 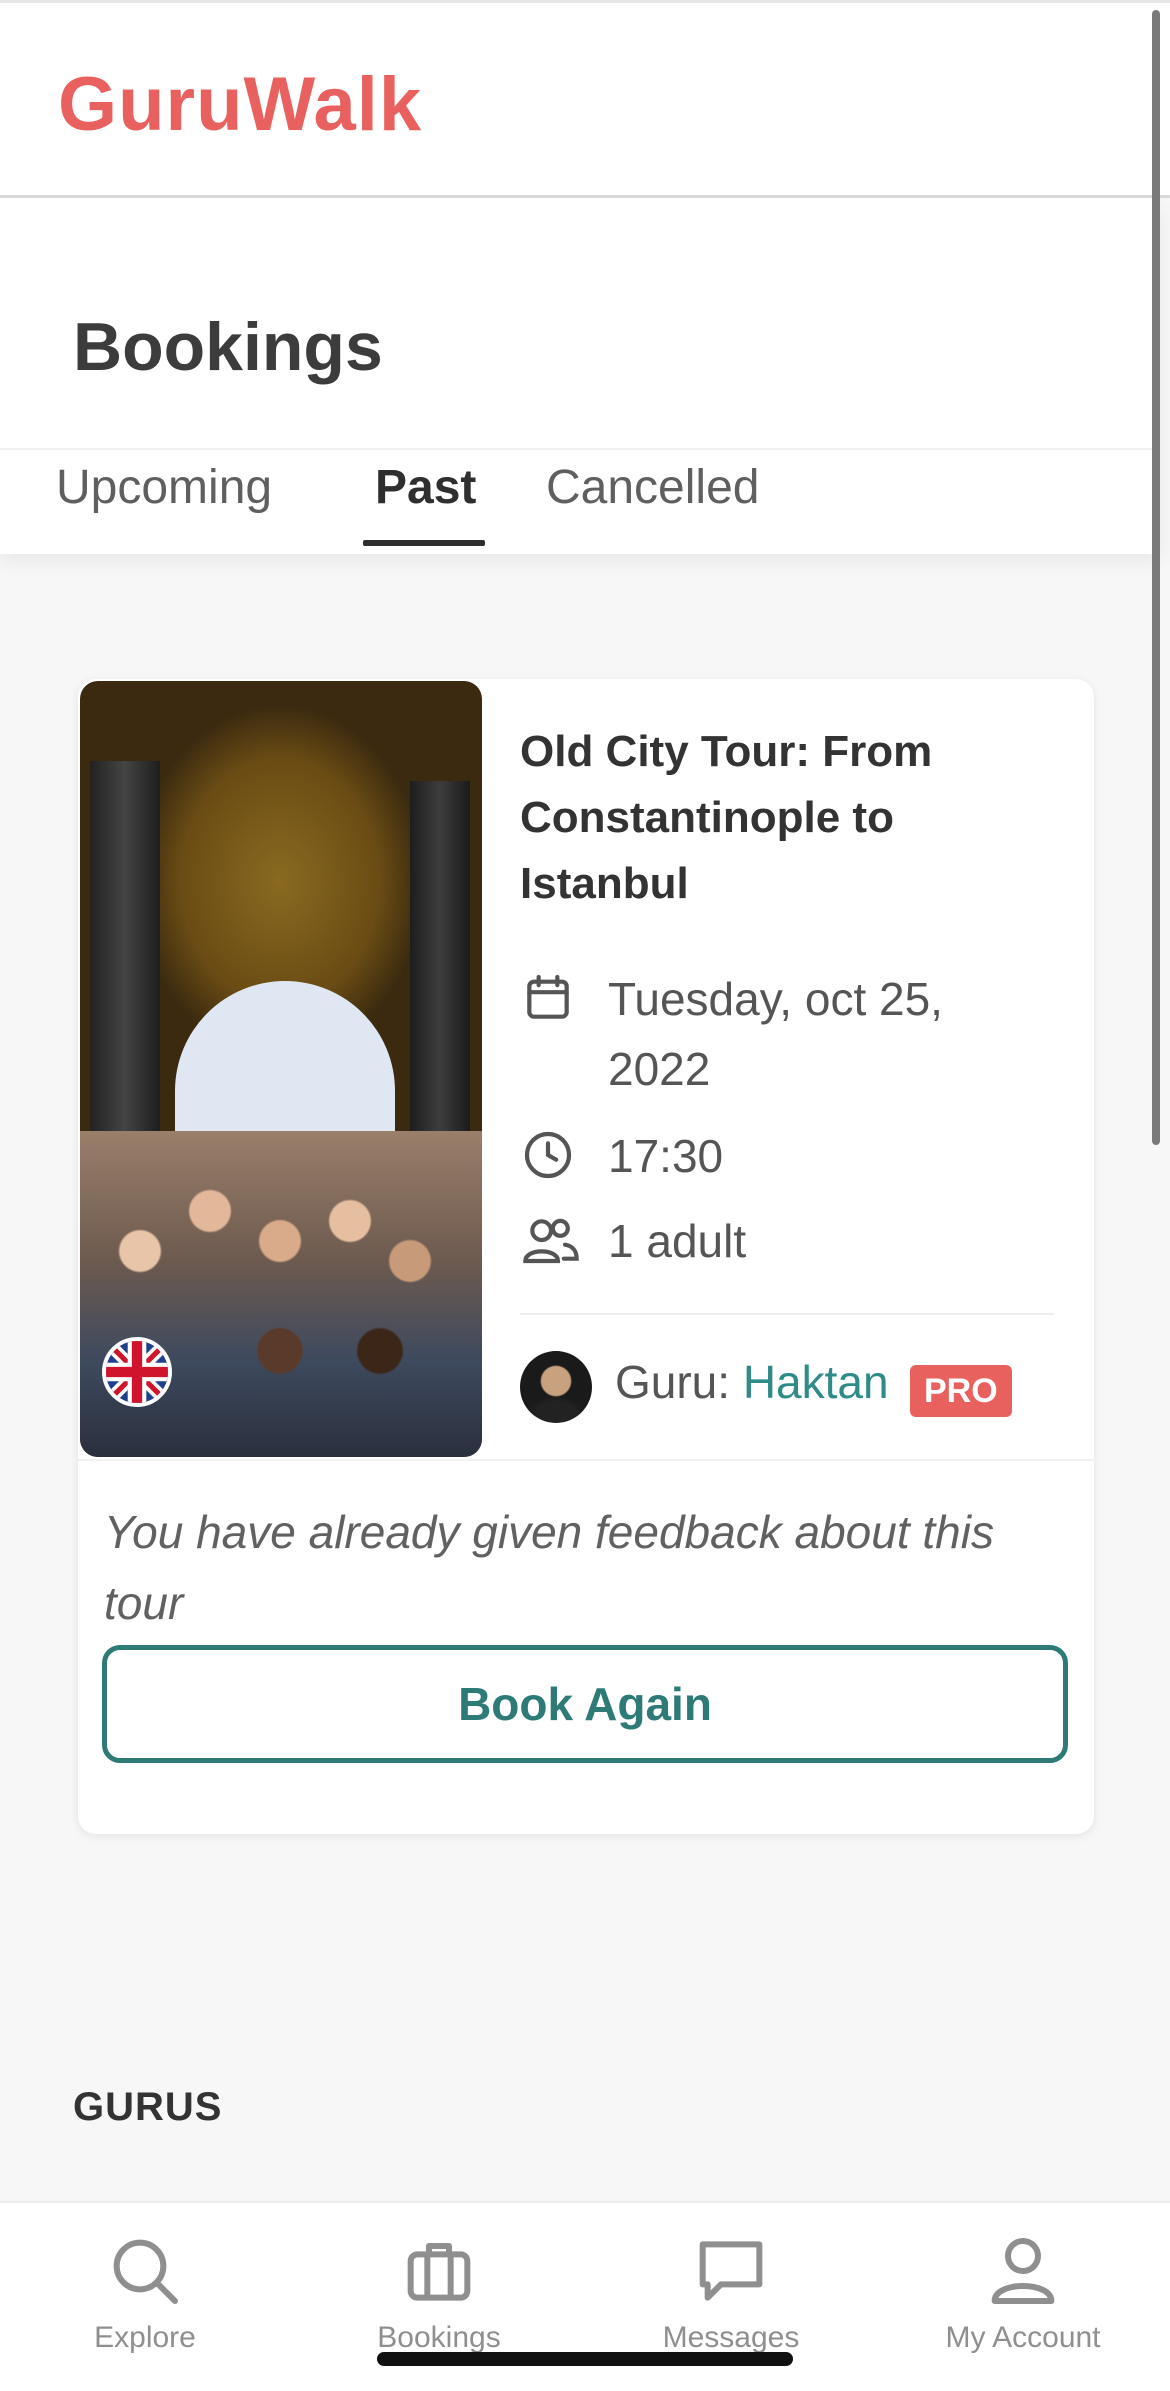 What do you see at coordinates (1023, 2337) in the screenshot?
I see `nav-my-account-label: My Account` at bounding box center [1023, 2337].